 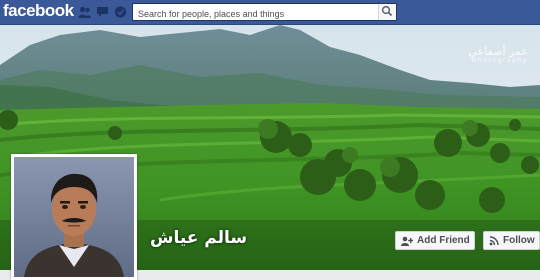 I want to click on search-icon, so click(x=387, y=11).